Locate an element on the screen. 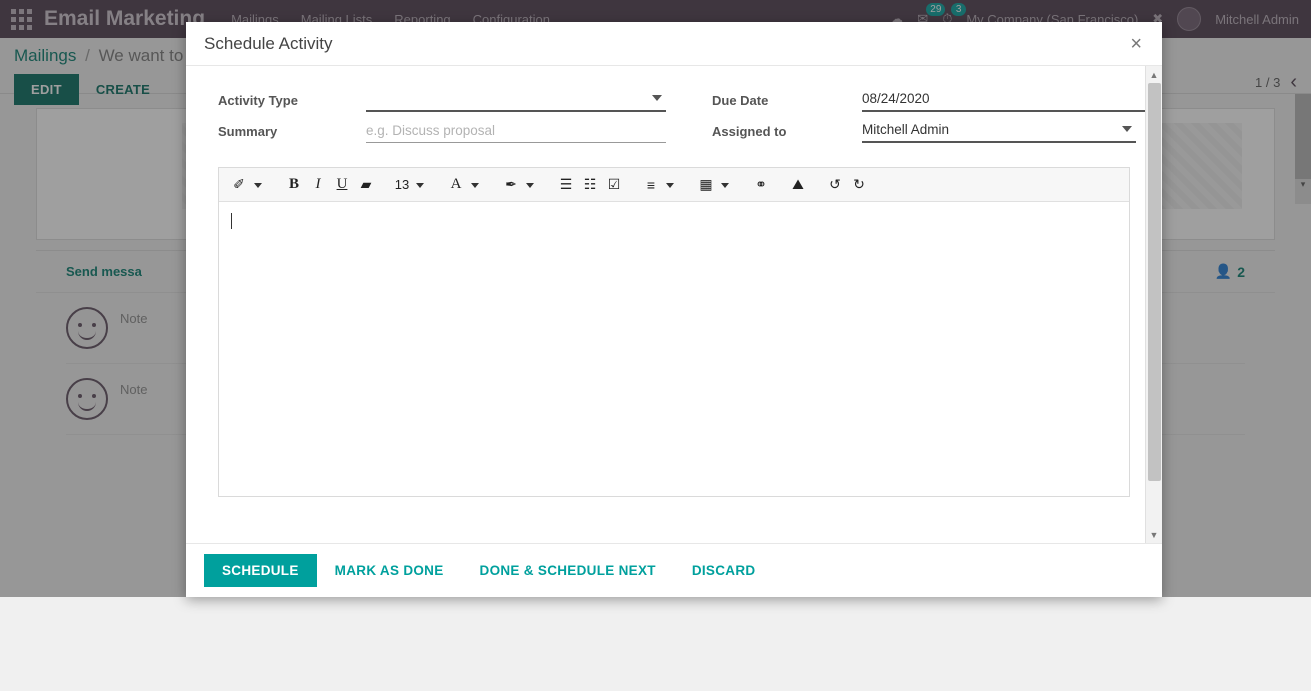 The width and height of the screenshot is (1311, 691). ordered-list-icon: ☷ is located at coordinates (590, 185).